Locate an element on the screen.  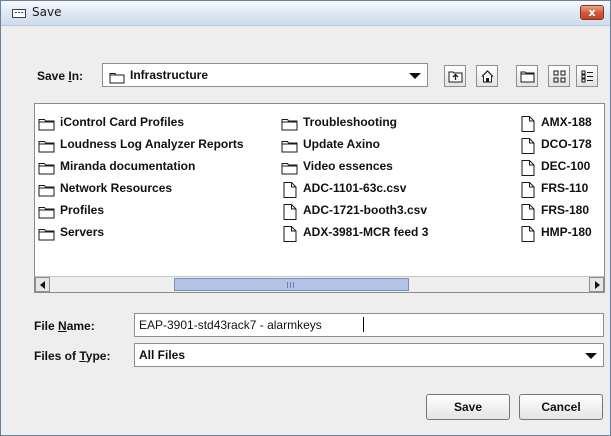
save-in-label: Save In: is located at coordinates (60, 76).